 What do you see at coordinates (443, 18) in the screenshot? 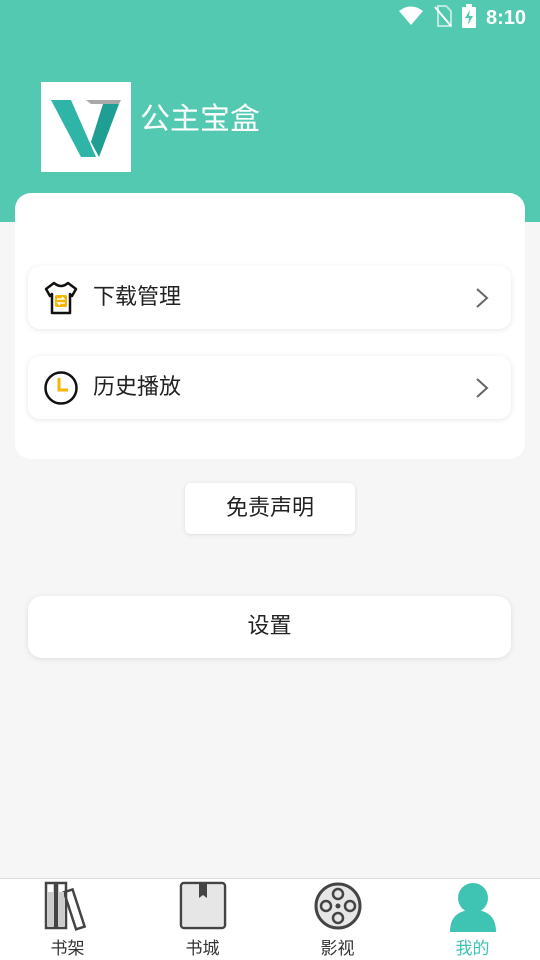
I see `no-sim-icon` at bounding box center [443, 18].